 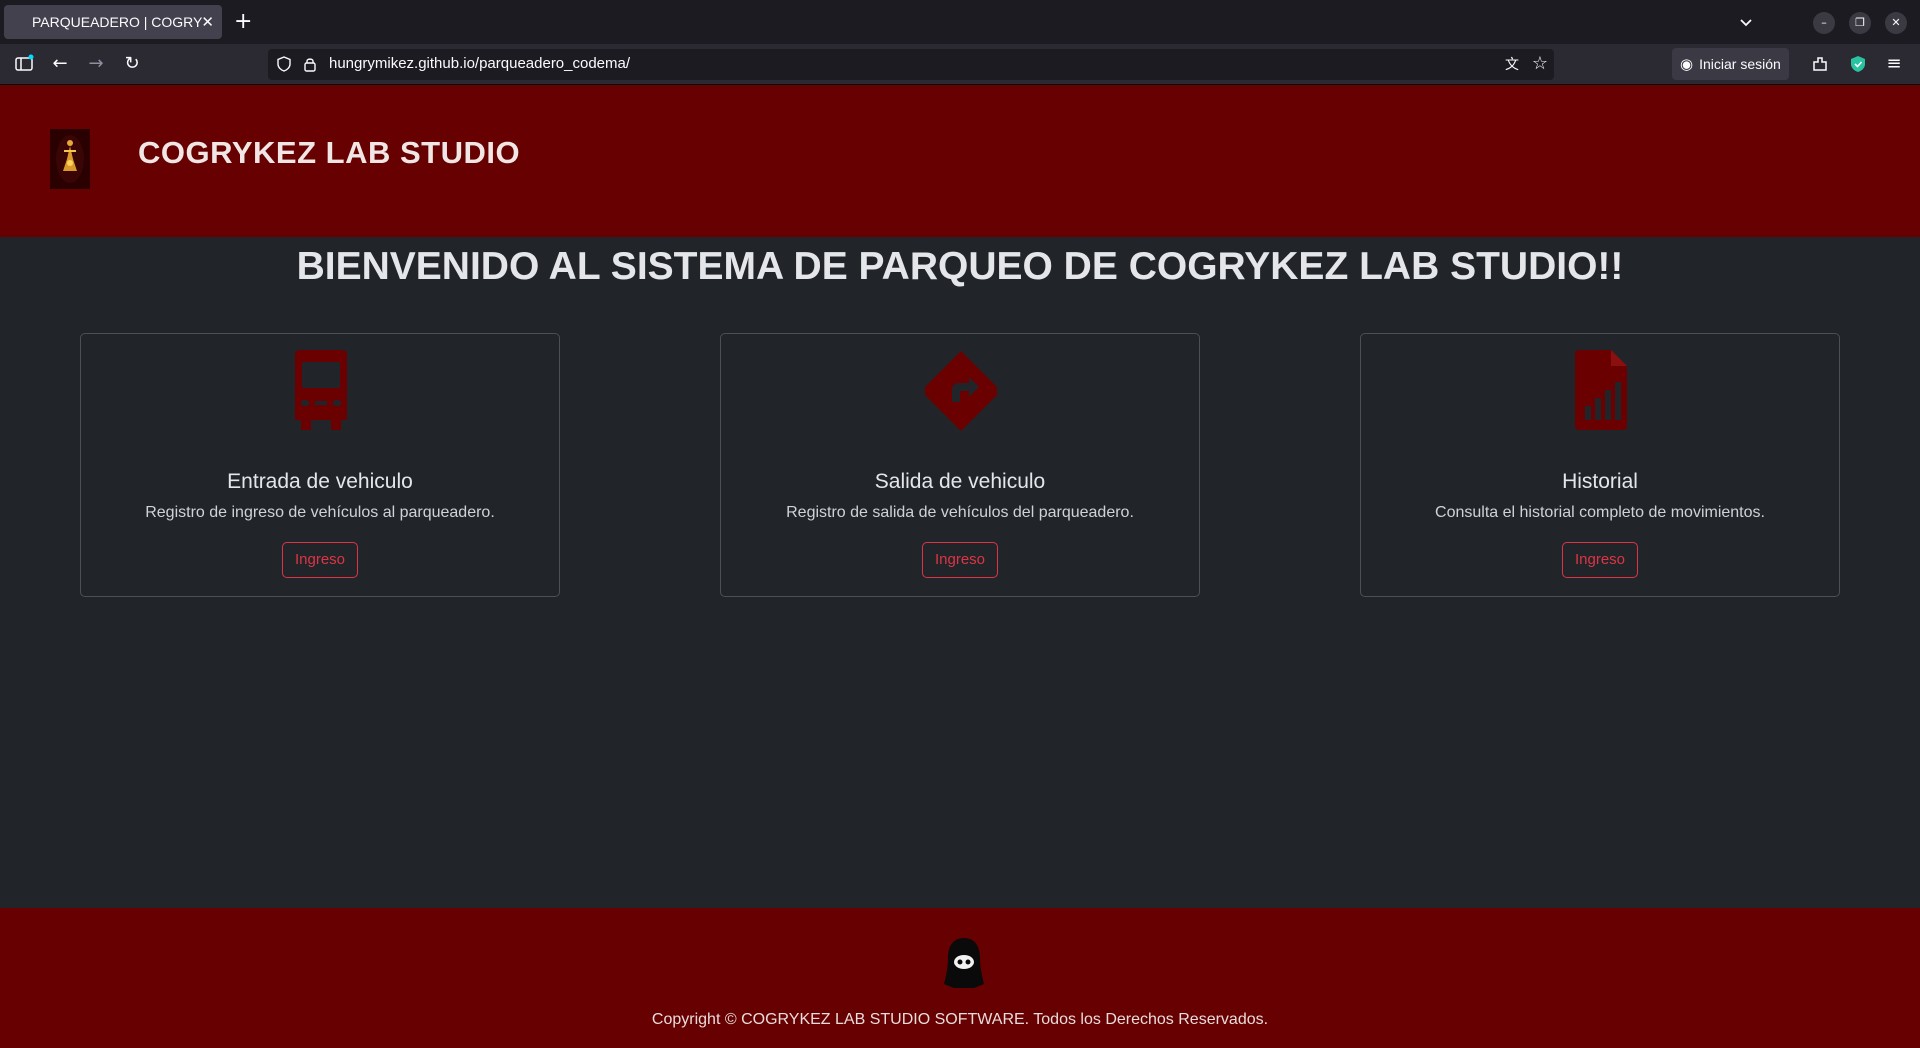 I want to click on account-icon: ◉, so click(x=1687, y=64).